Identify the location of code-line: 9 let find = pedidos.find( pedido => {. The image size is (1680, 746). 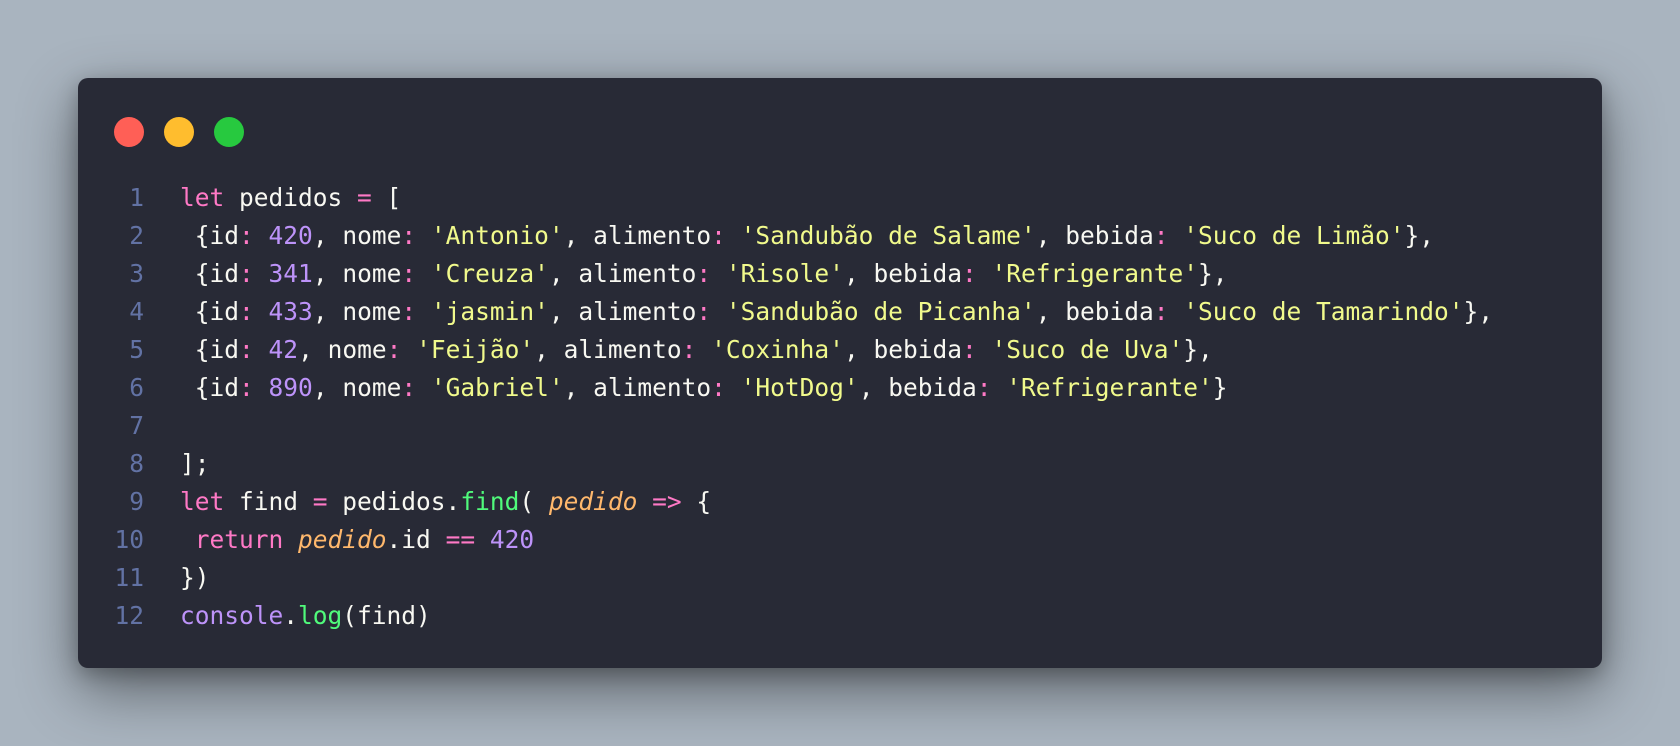
(840, 501).